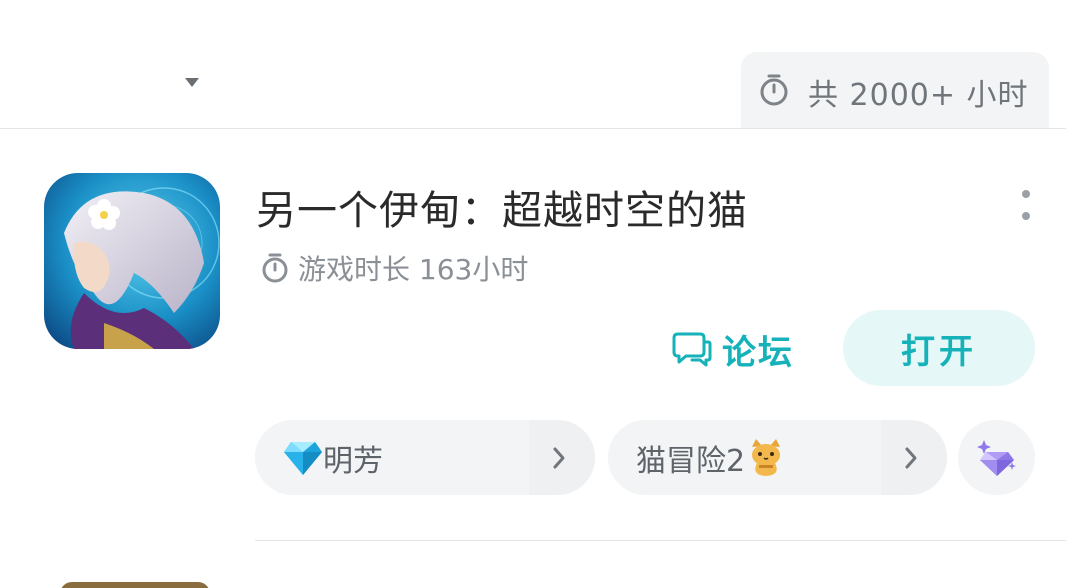 Image resolution: width=1066 pixels, height=588 pixels. I want to click on forum-button: 论坛, so click(733, 349).